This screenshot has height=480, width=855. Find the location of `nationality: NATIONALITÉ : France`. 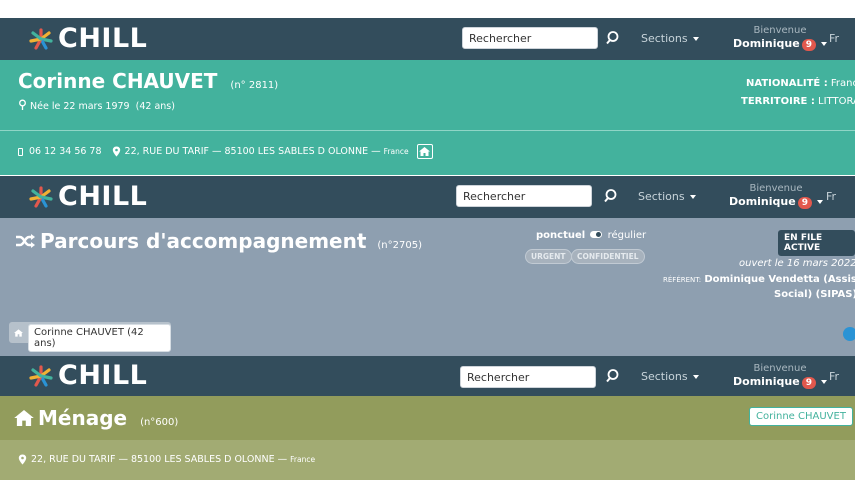

nationality: NATIONALITÉ : France is located at coordinates (800, 83).